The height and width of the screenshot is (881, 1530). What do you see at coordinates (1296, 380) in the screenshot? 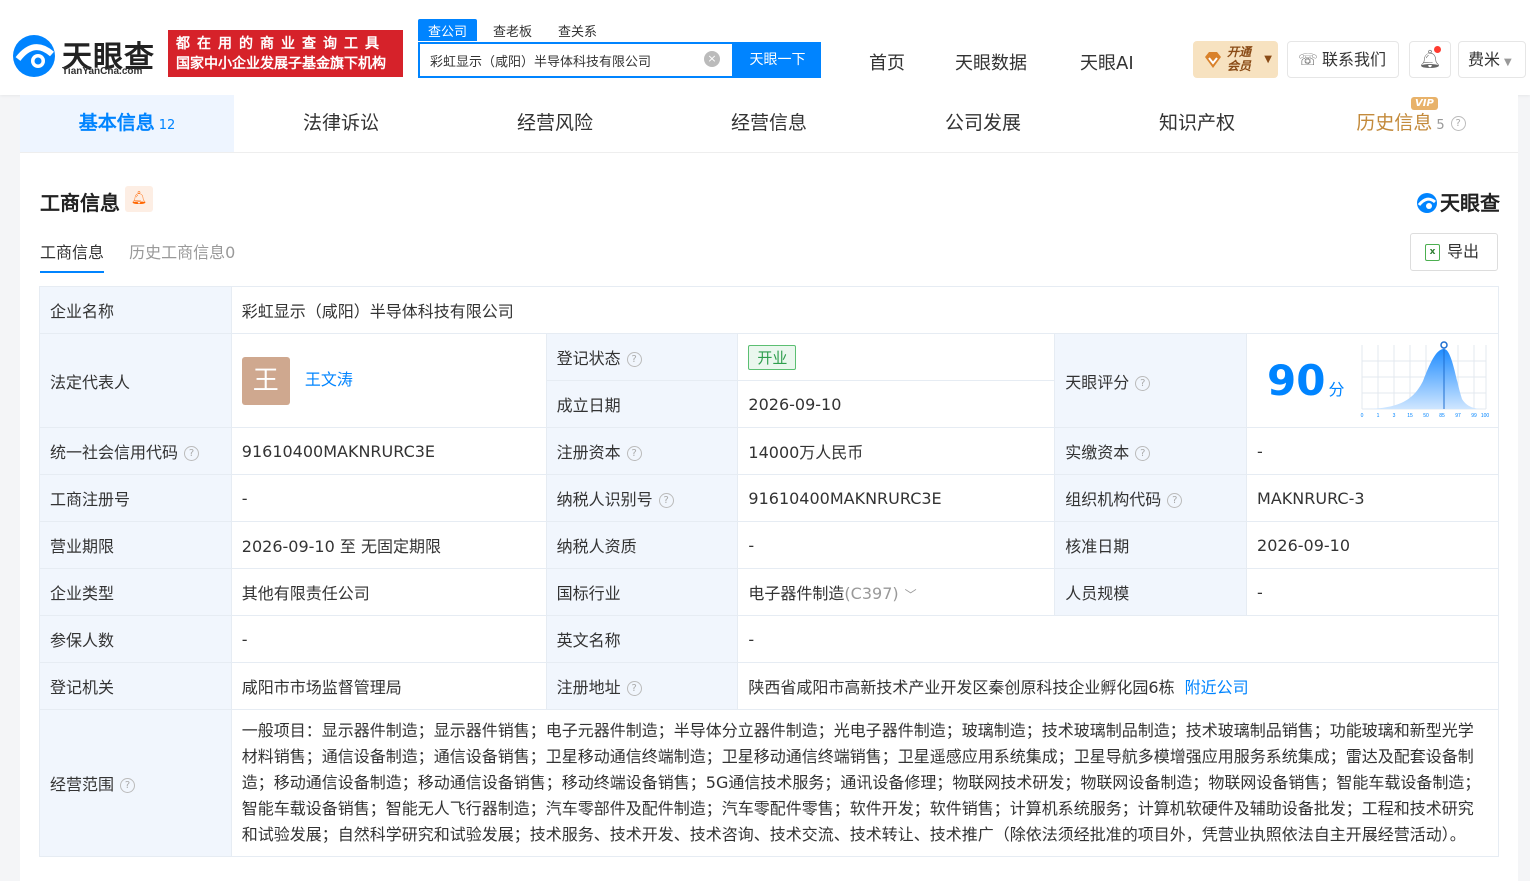
I see `score-value: 90` at bounding box center [1296, 380].